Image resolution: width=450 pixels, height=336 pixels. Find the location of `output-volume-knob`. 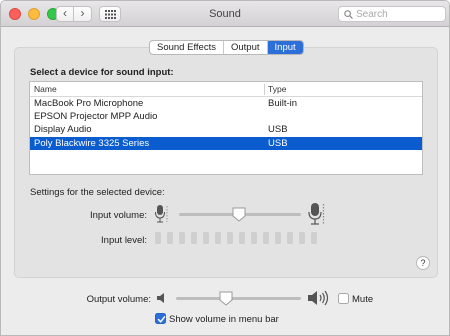

output-volume-knob is located at coordinates (226, 298).